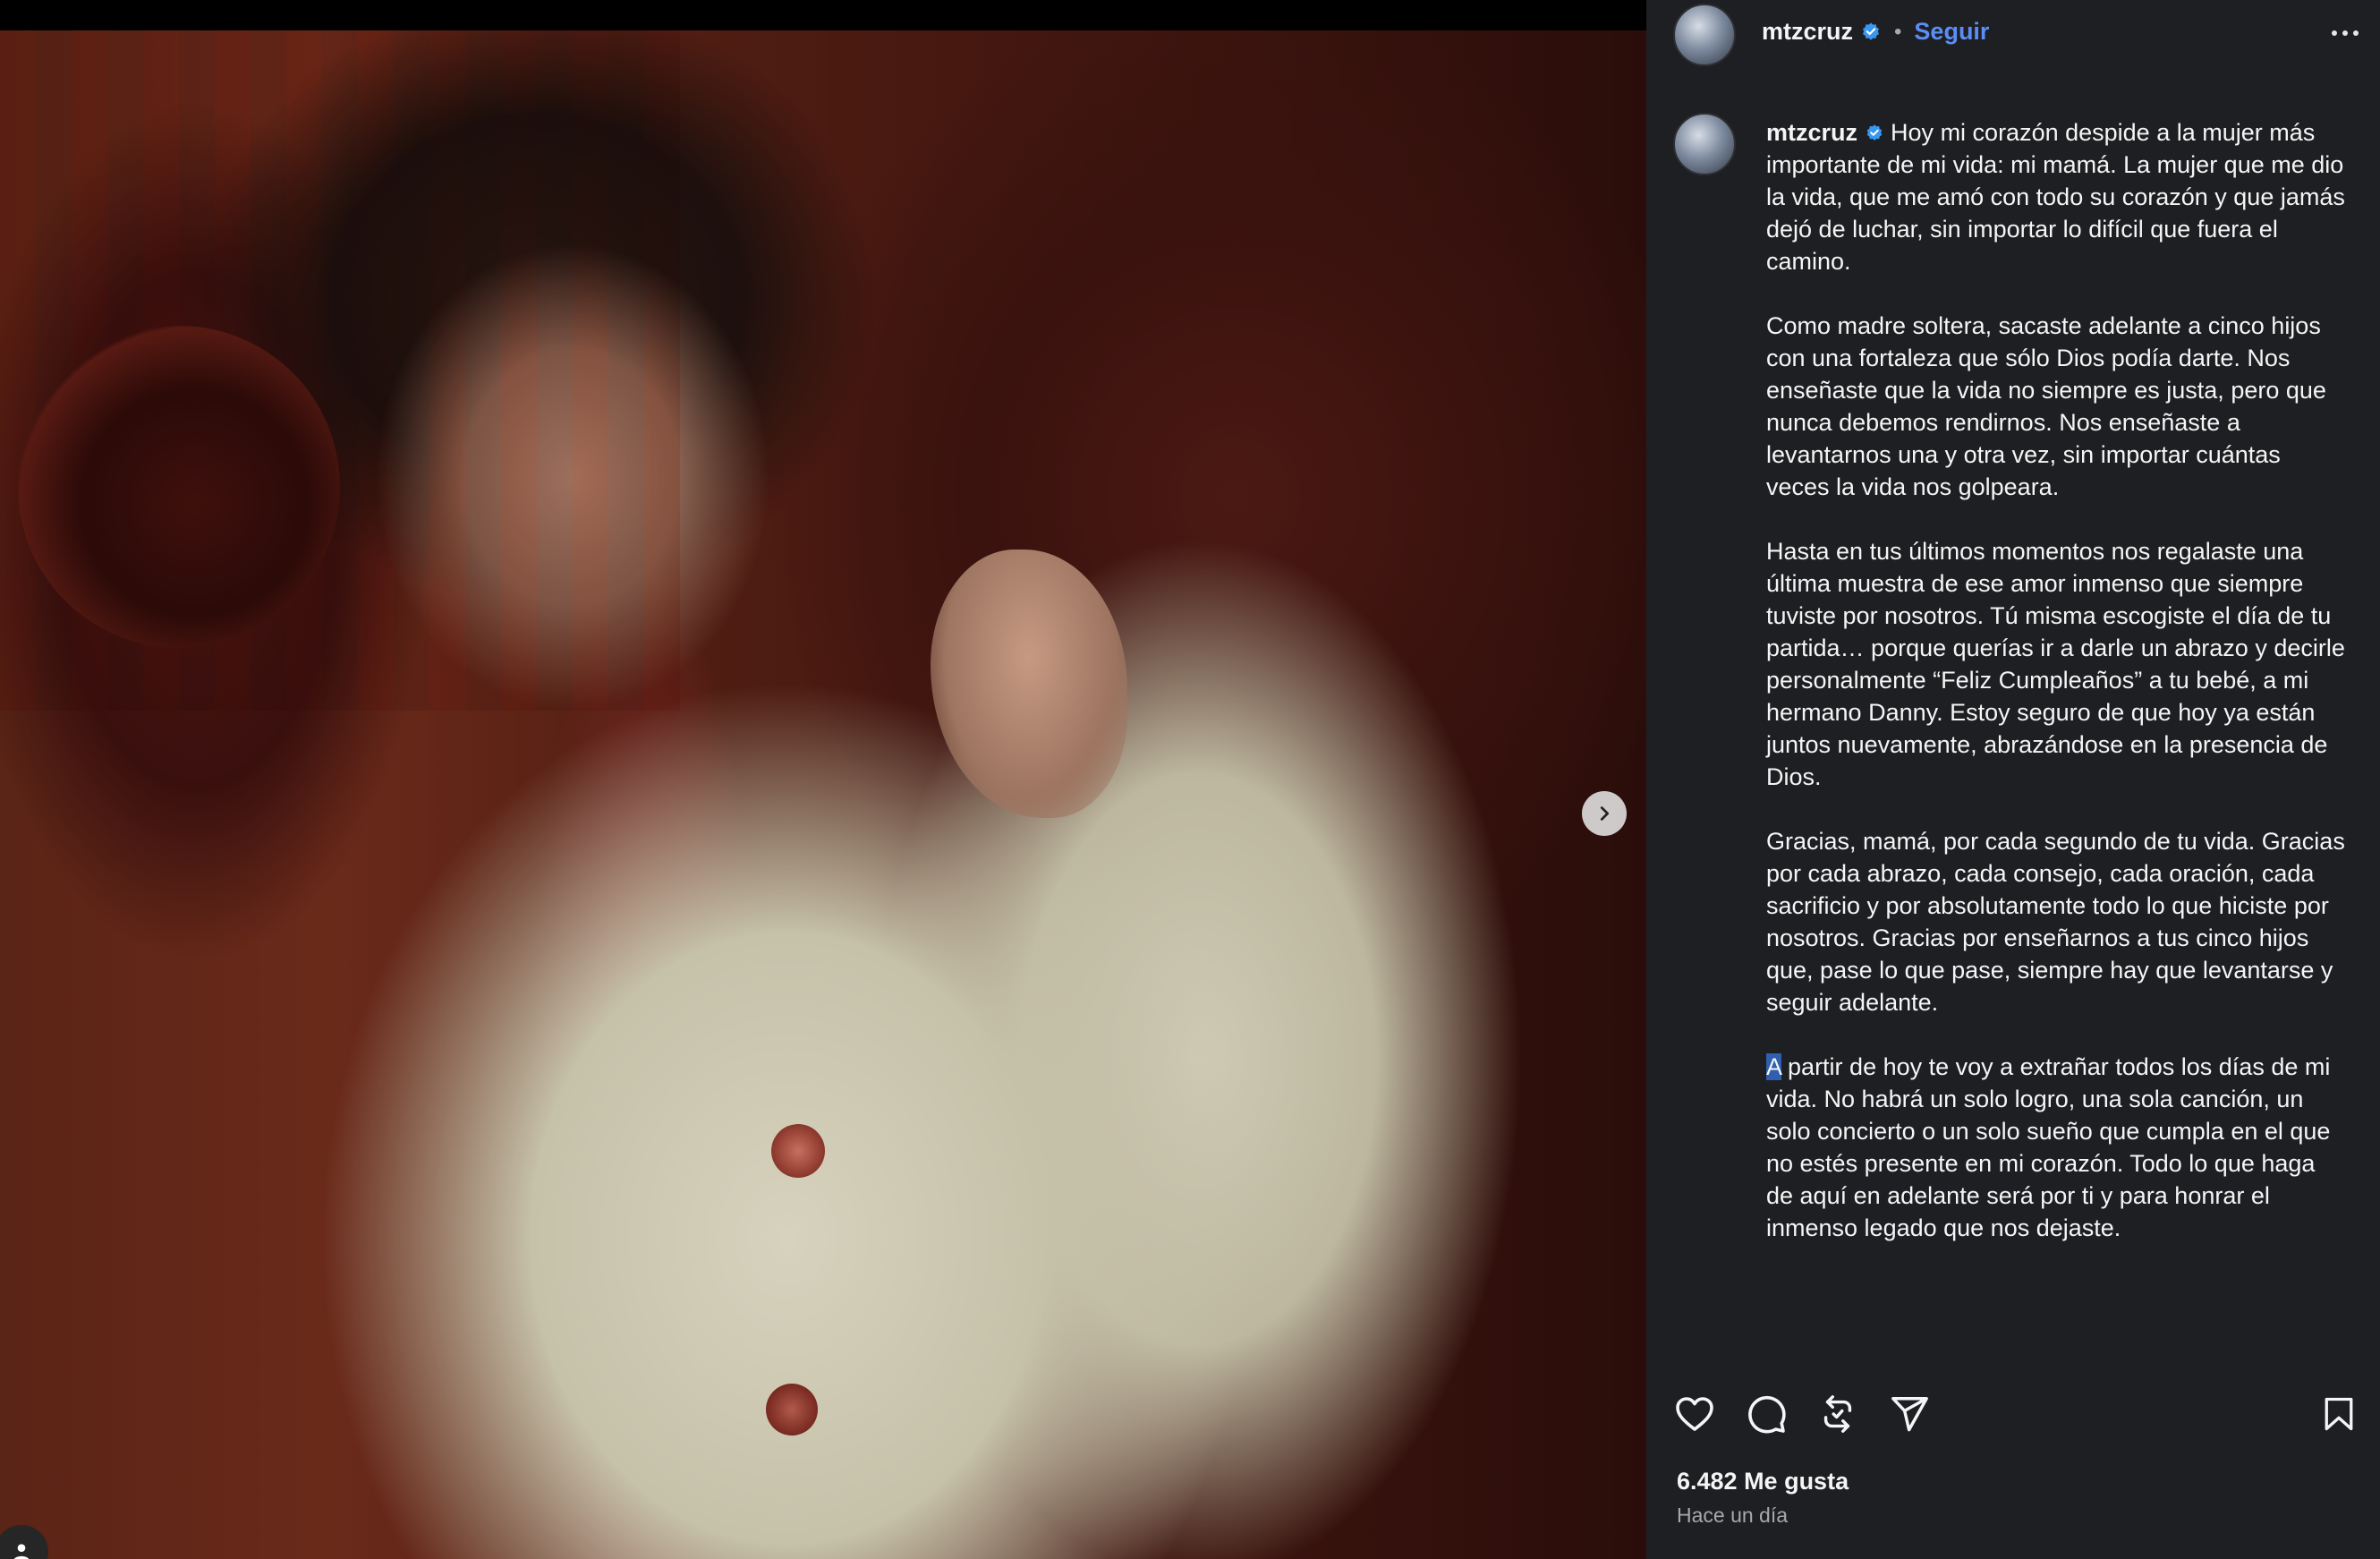 The width and height of the screenshot is (2380, 1559). What do you see at coordinates (1029, 683) in the screenshot?
I see `photo-hand` at bounding box center [1029, 683].